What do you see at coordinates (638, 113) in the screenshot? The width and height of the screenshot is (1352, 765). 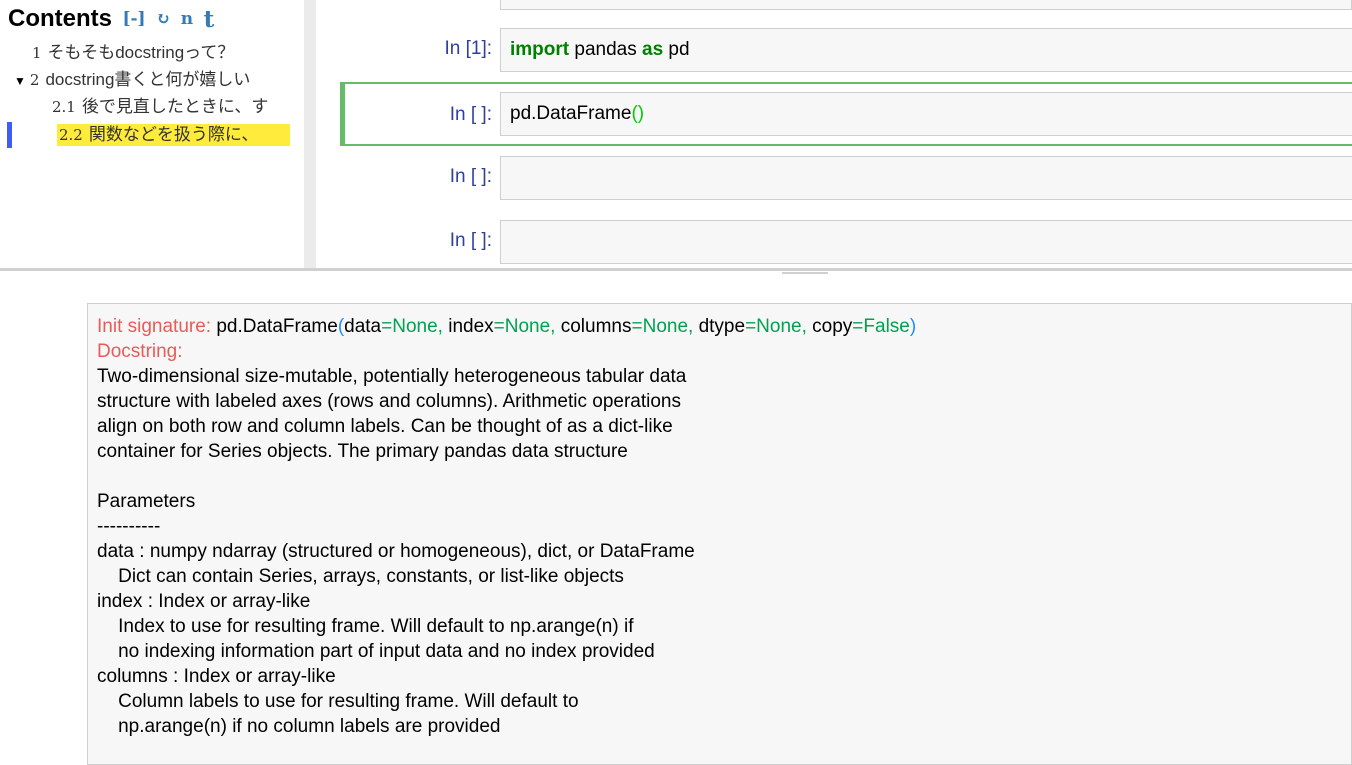 I see `code-paren: ()` at bounding box center [638, 113].